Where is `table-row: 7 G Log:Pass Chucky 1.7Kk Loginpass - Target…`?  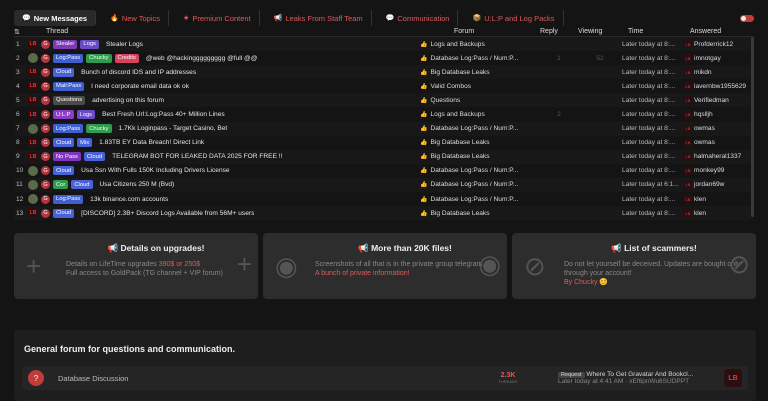 table-row: 7 G Log:Pass Chucky 1.7Kk Loginpass - Target… is located at coordinates (384, 128).